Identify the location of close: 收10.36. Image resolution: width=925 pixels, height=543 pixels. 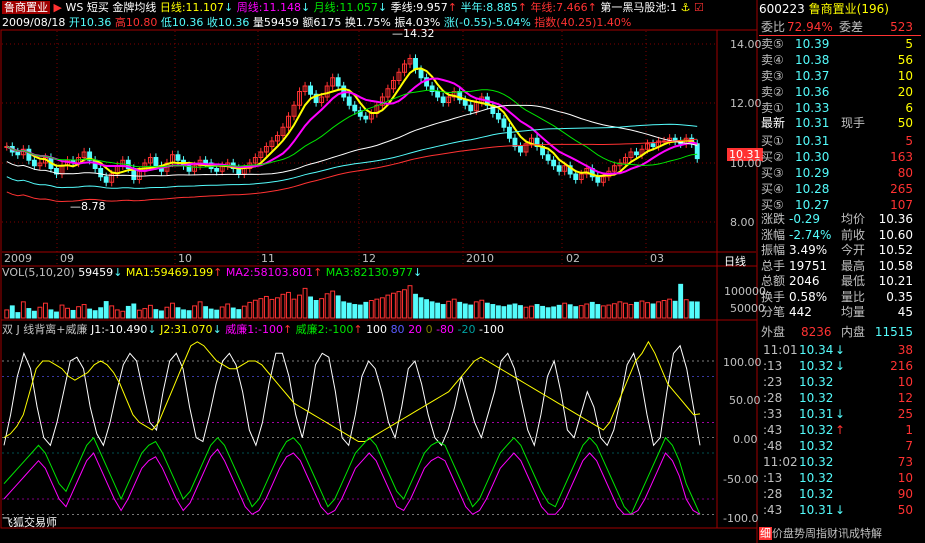
(228, 22).